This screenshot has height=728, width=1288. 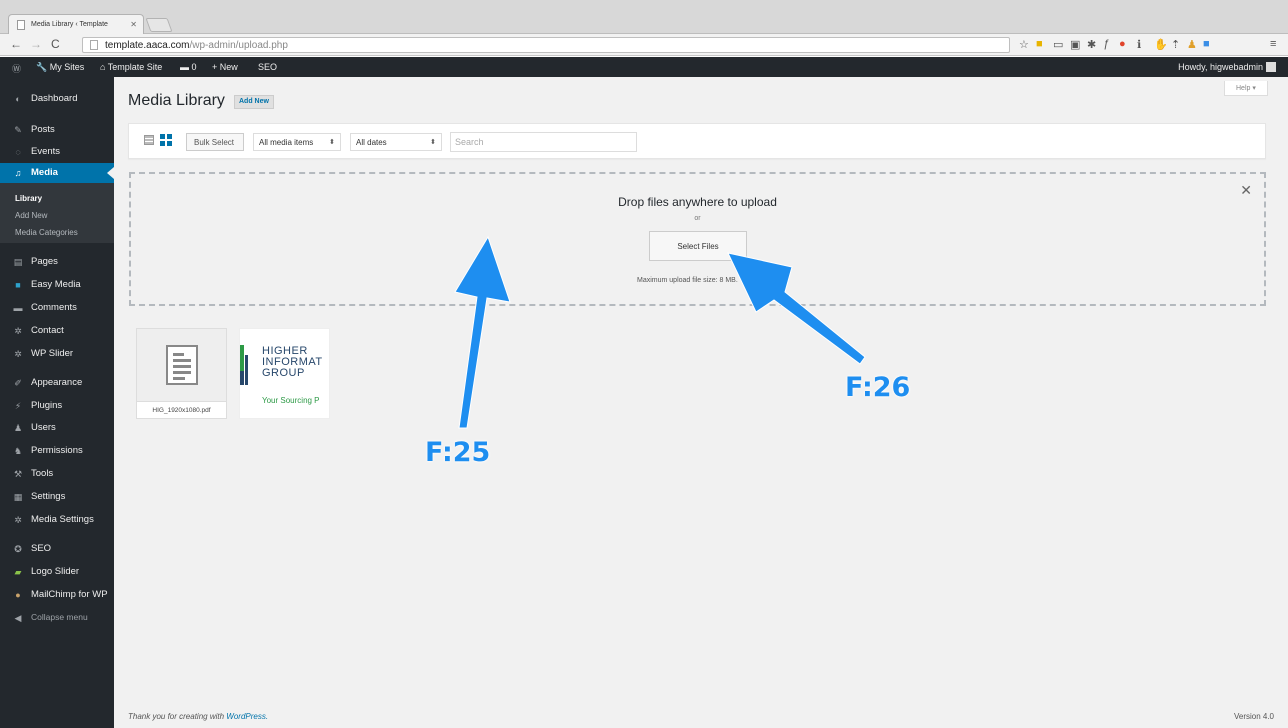 I want to click on sidebar-item-seo: ✪ SEO, so click(x=57, y=549).